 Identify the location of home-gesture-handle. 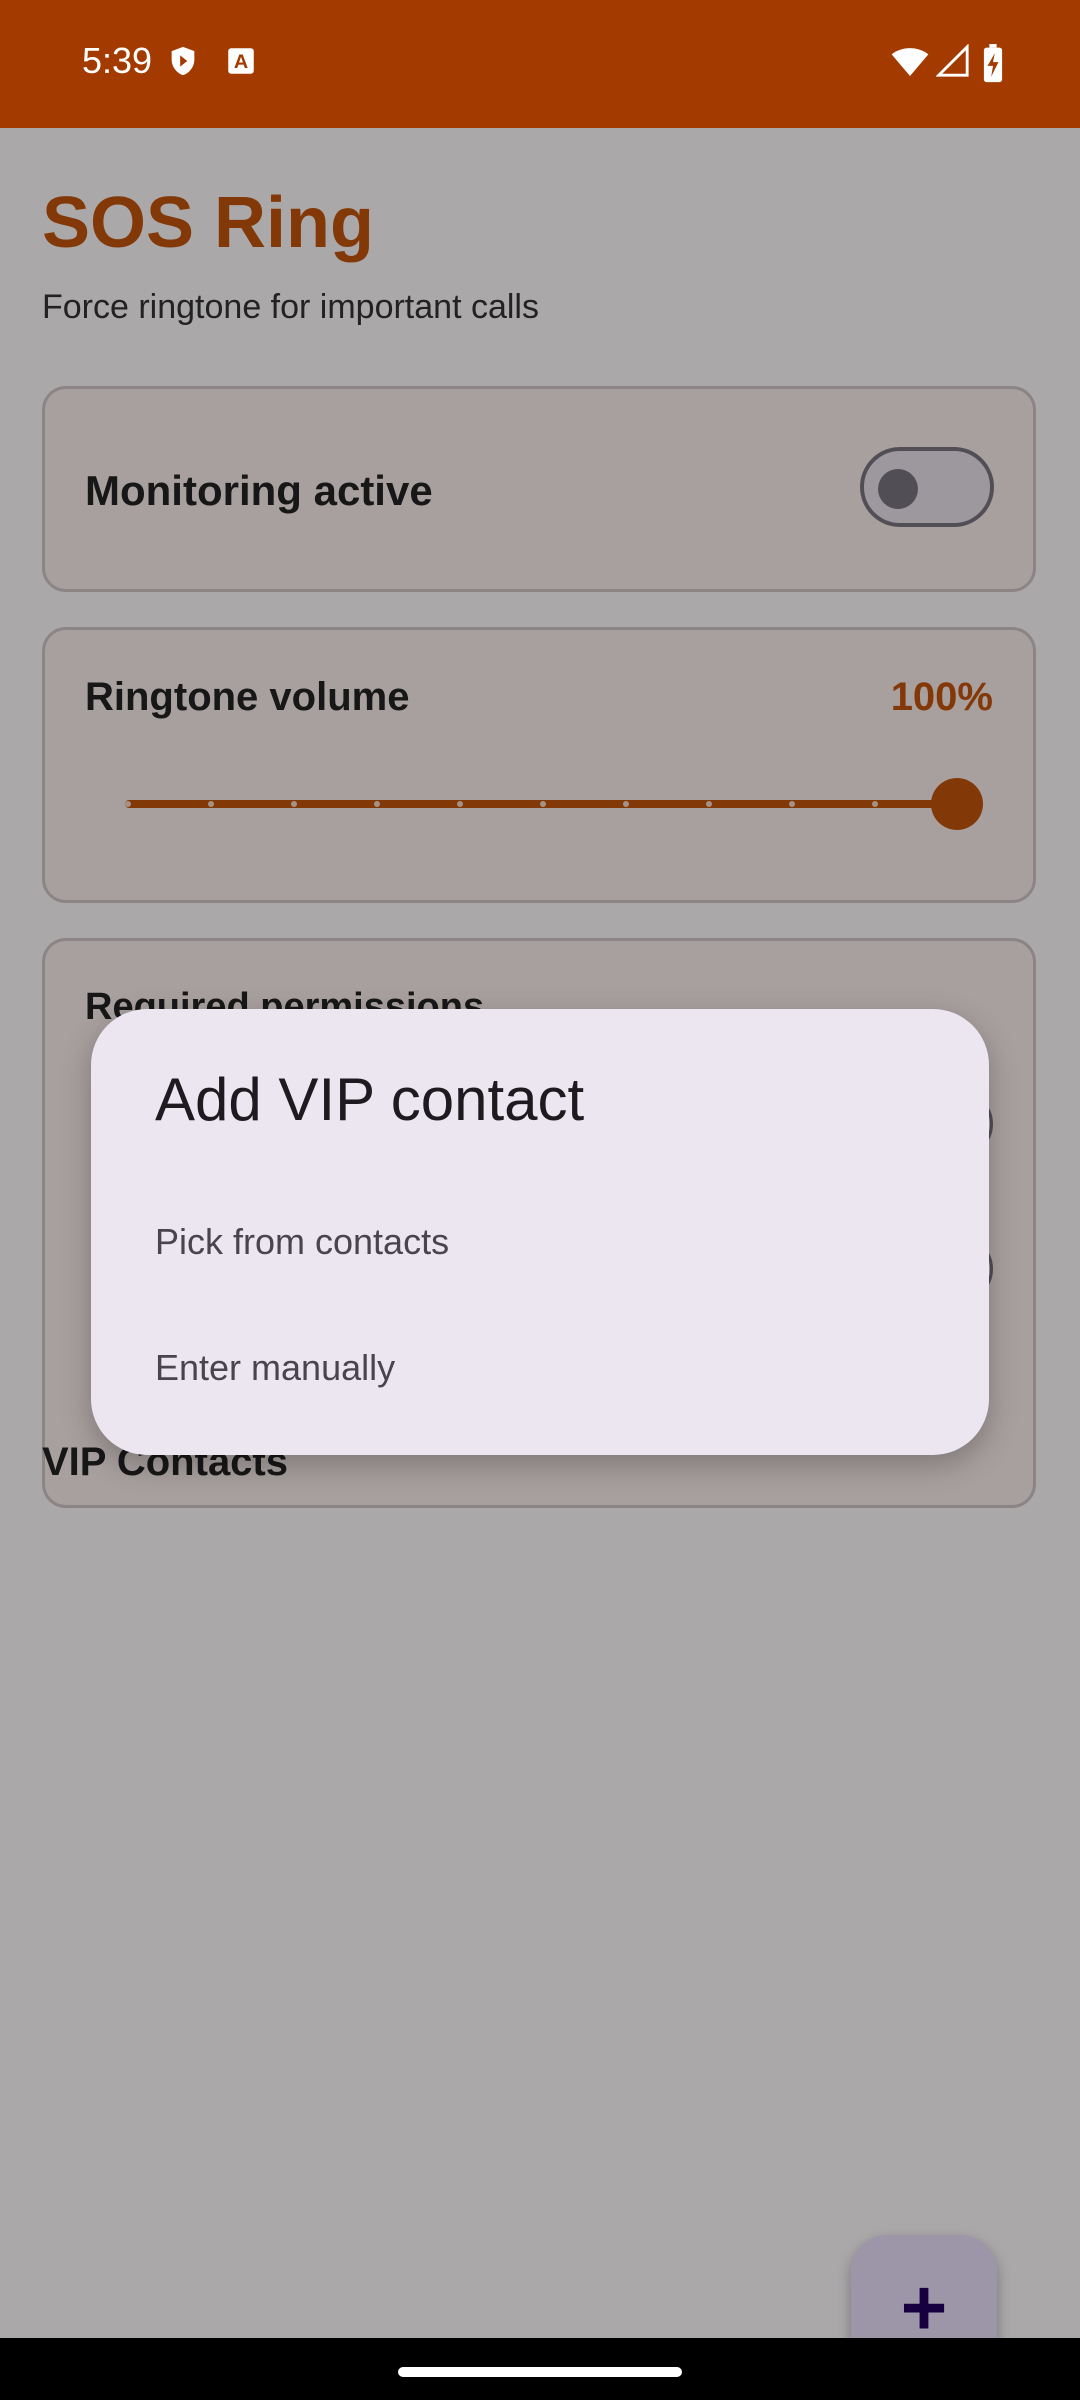
(540, 2372).